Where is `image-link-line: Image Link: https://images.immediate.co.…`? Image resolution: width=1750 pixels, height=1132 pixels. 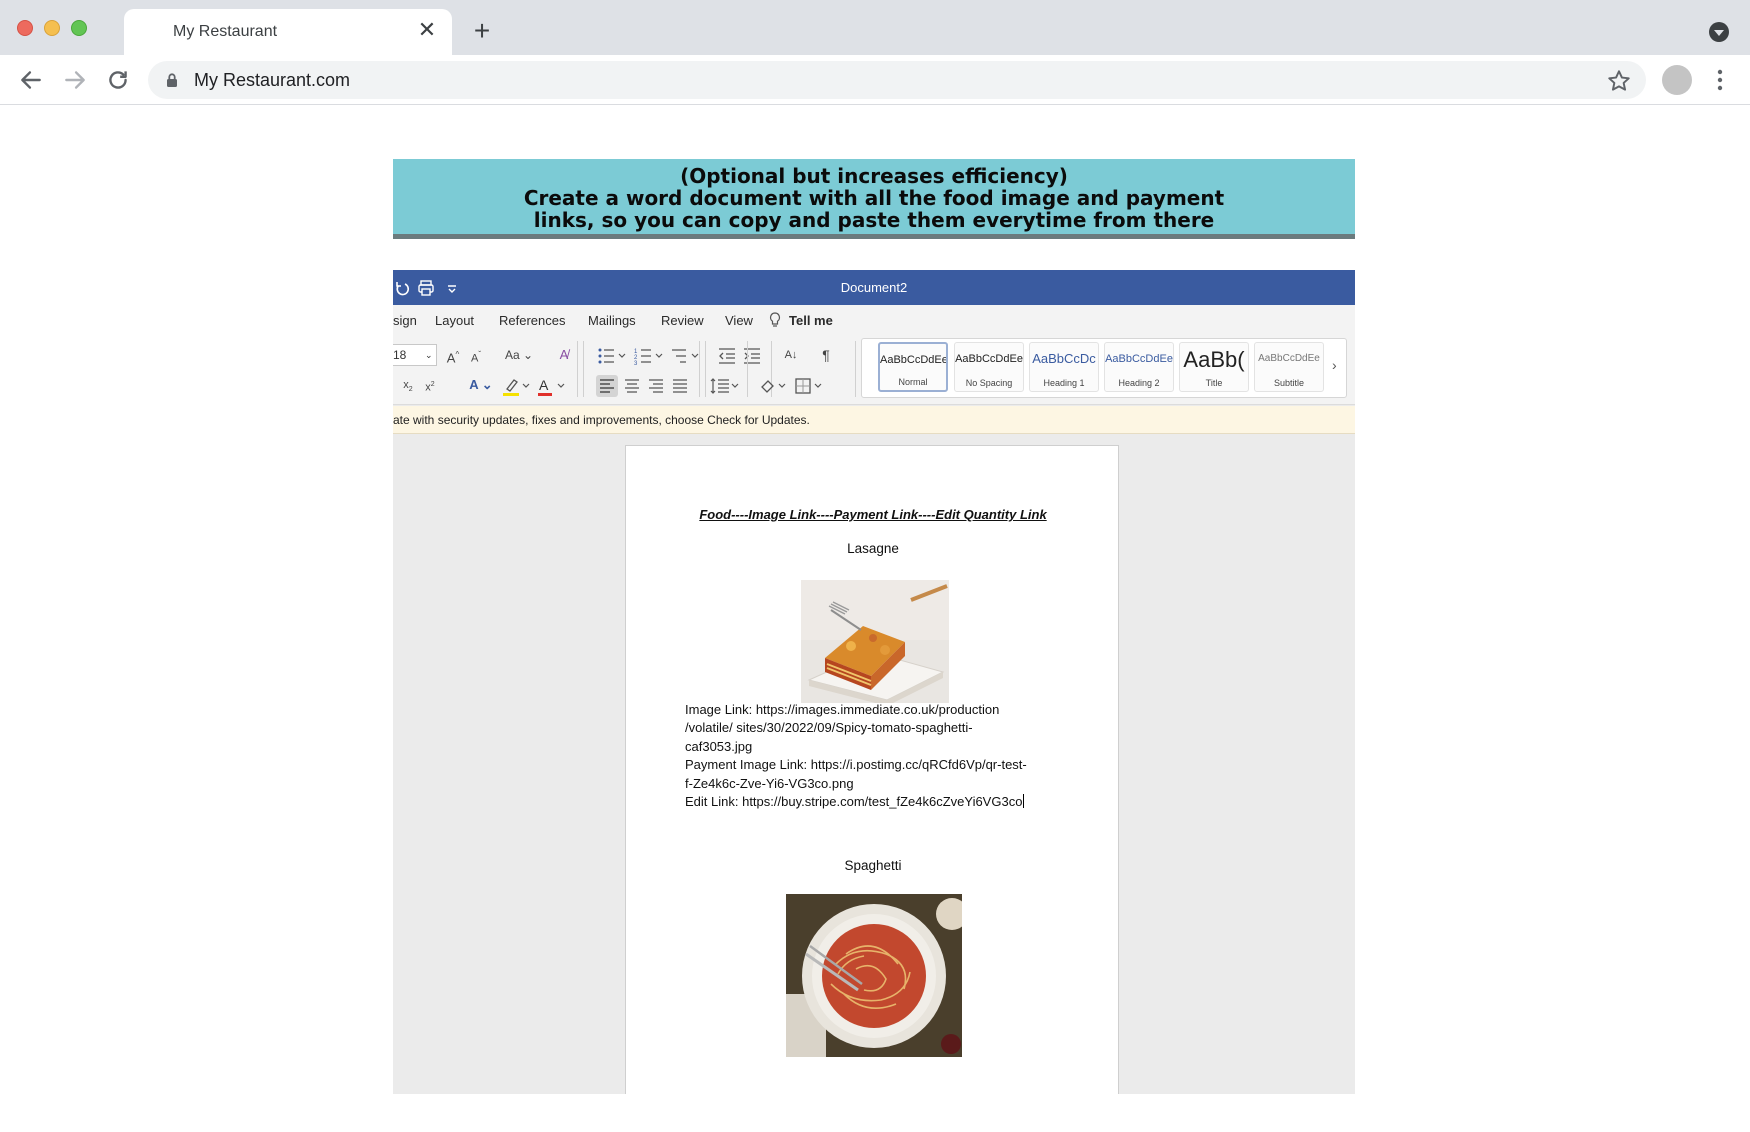
image-link-line: Image Link: https://images.immediate.co.… is located at coordinates (842, 709).